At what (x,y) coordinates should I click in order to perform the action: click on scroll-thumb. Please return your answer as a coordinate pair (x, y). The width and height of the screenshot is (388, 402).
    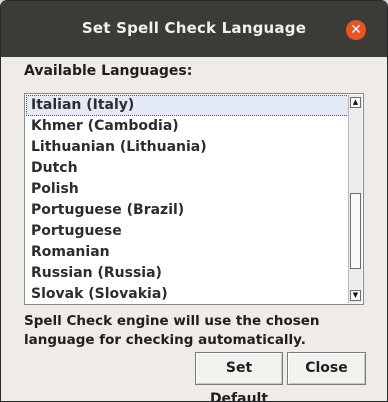
    Looking at the image, I should click on (355, 231).